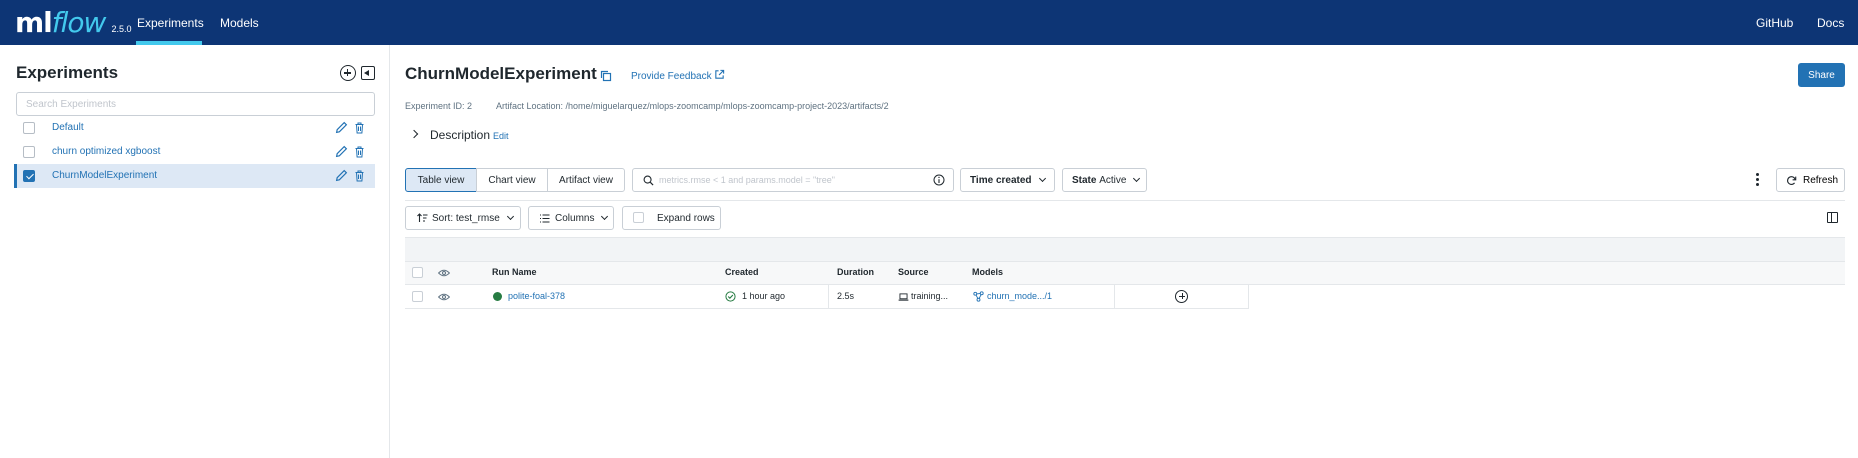 The height and width of the screenshot is (458, 1858). Describe the element at coordinates (29, 176) in the screenshot. I see `experiment-checkbox-checked` at that location.